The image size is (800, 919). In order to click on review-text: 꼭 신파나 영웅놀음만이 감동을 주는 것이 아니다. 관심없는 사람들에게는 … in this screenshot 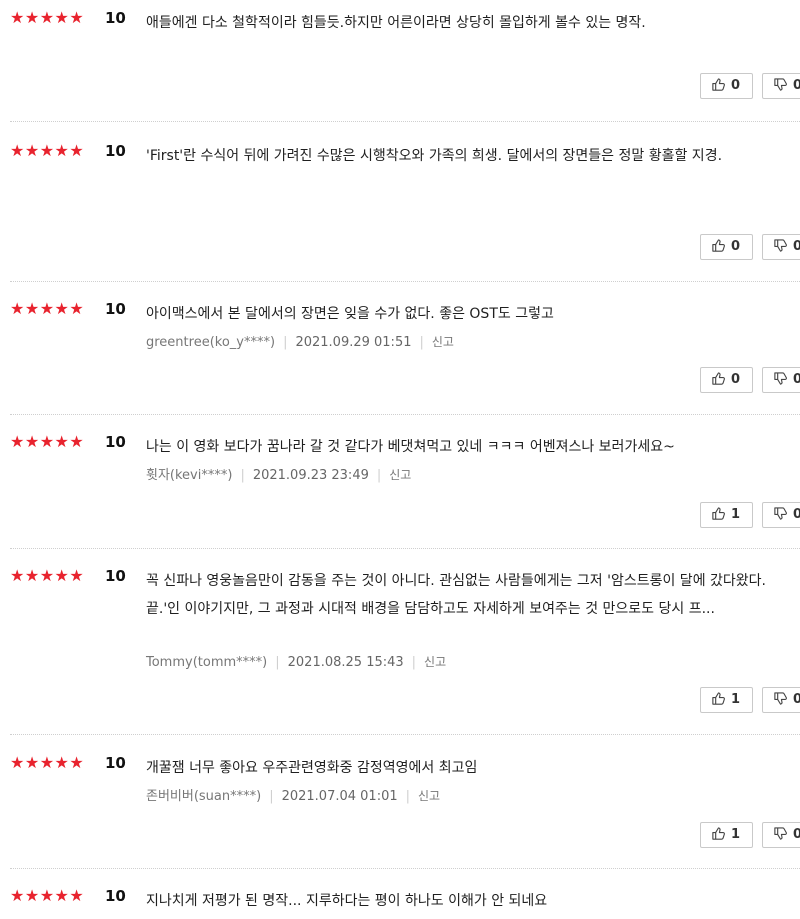, I will do `click(456, 595)`.